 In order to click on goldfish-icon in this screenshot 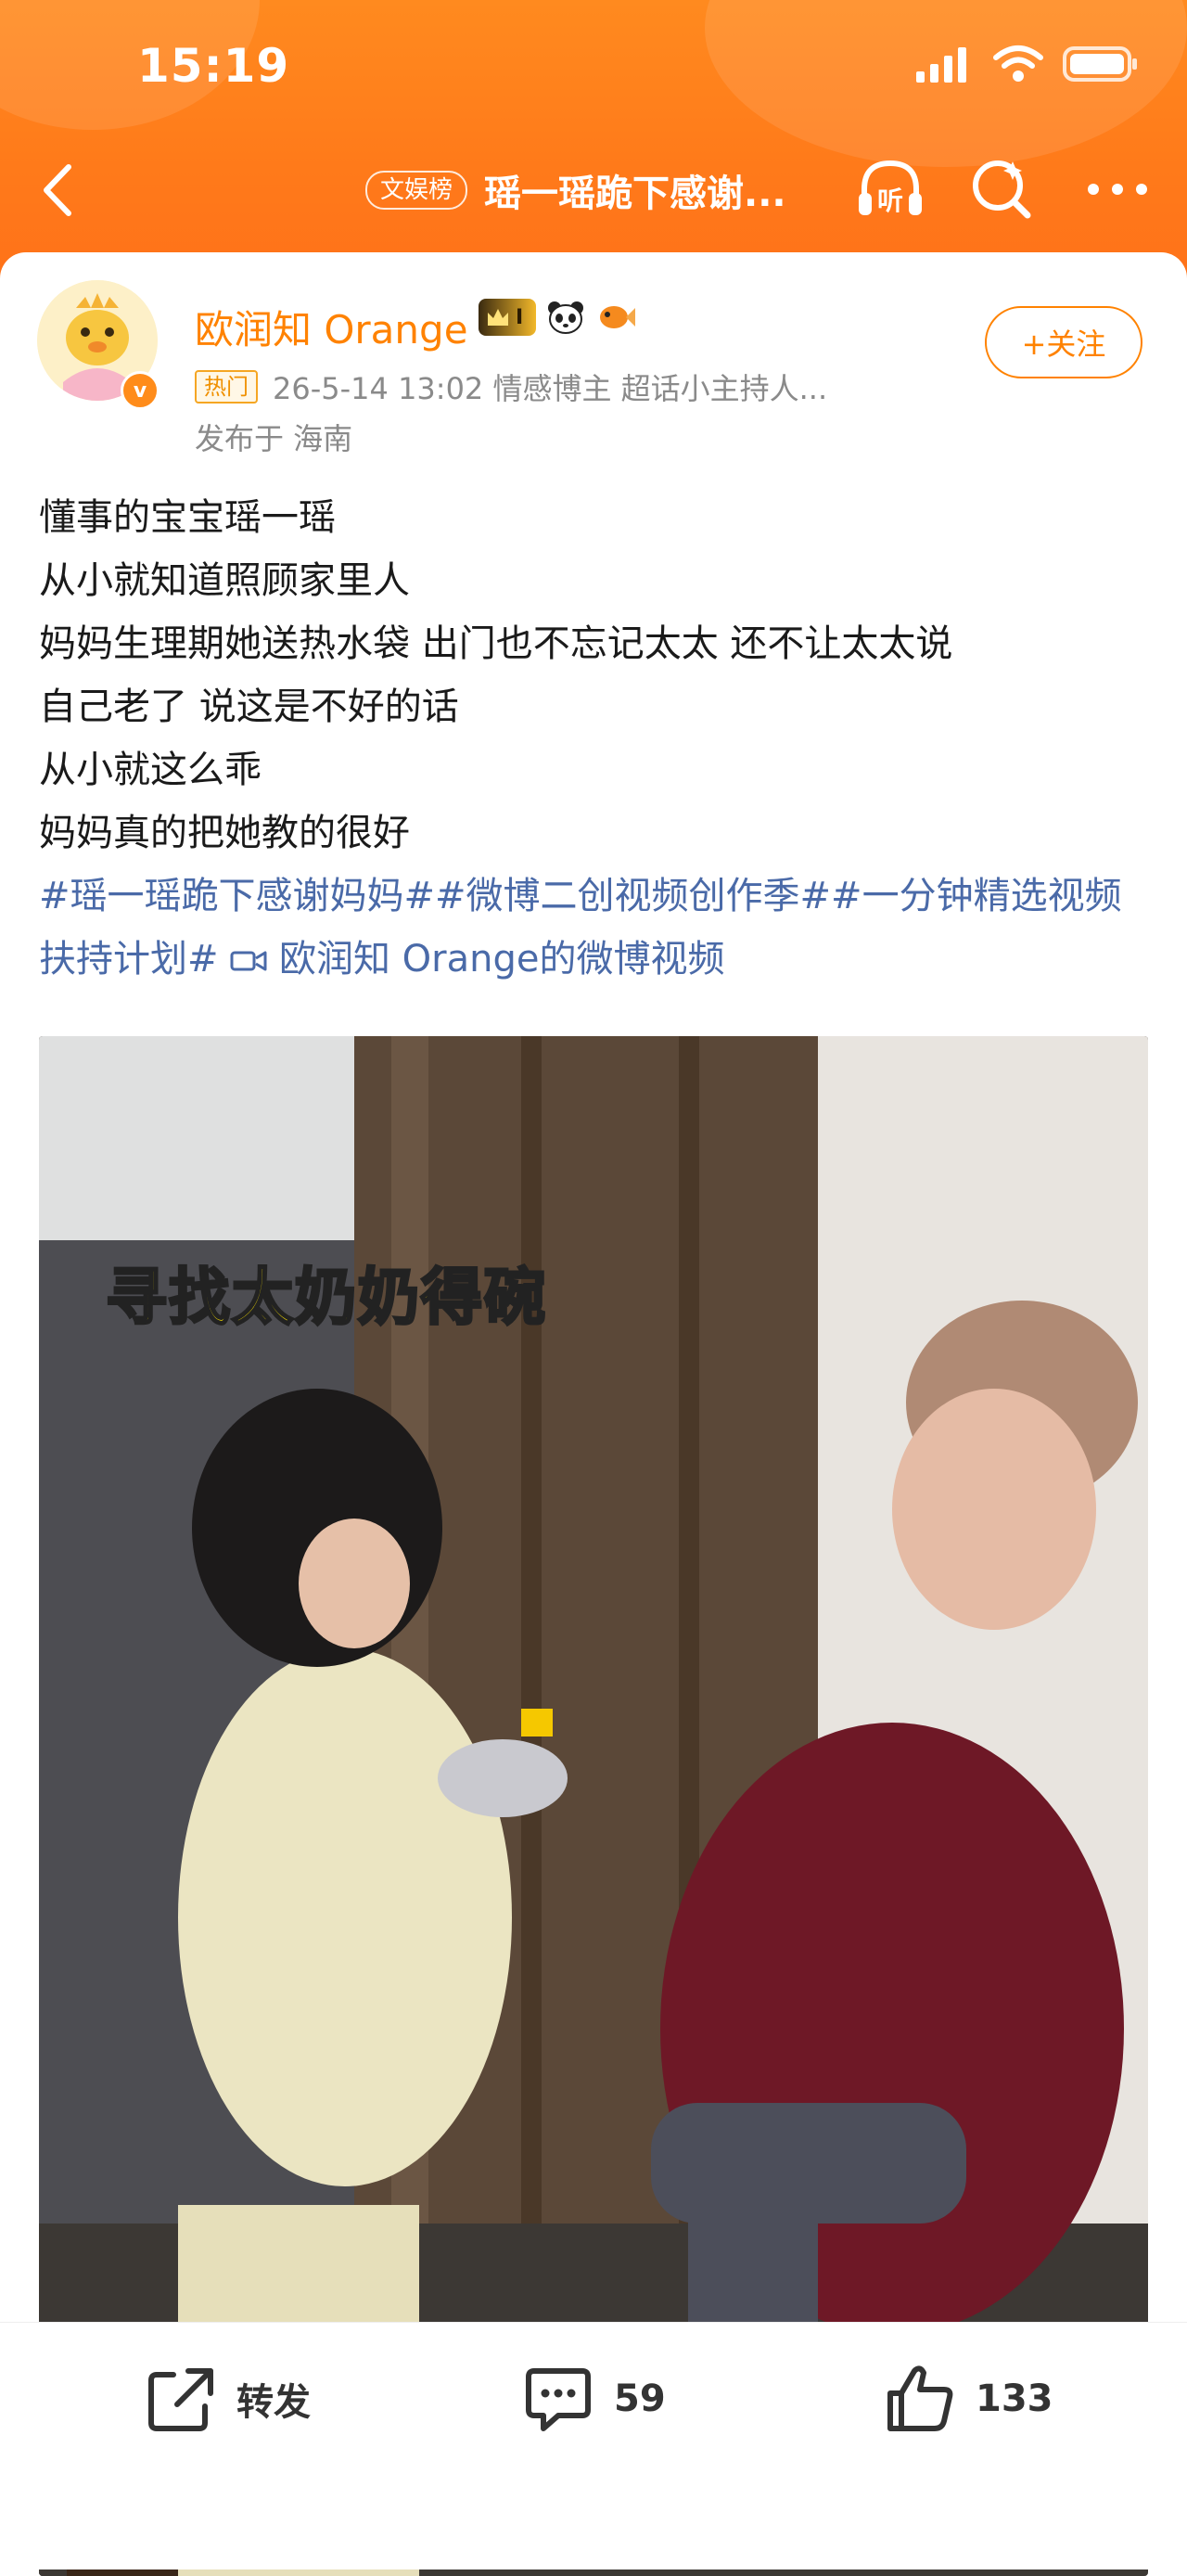, I will do `click(618, 317)`.